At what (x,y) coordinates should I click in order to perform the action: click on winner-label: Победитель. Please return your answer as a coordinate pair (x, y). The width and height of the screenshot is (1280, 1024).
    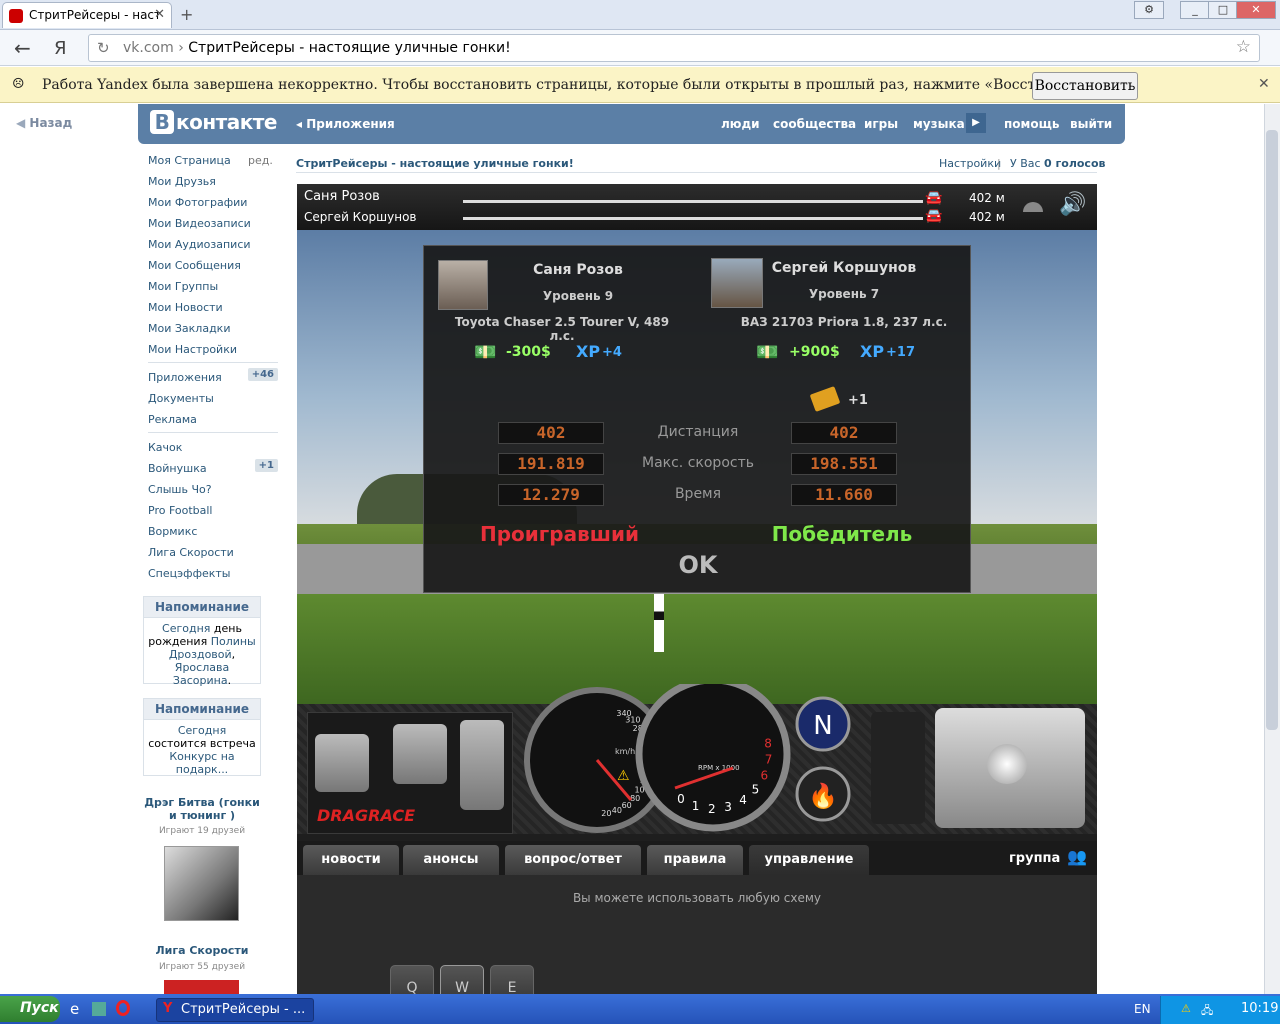
    Looking at the image, I should click on (842, 534).